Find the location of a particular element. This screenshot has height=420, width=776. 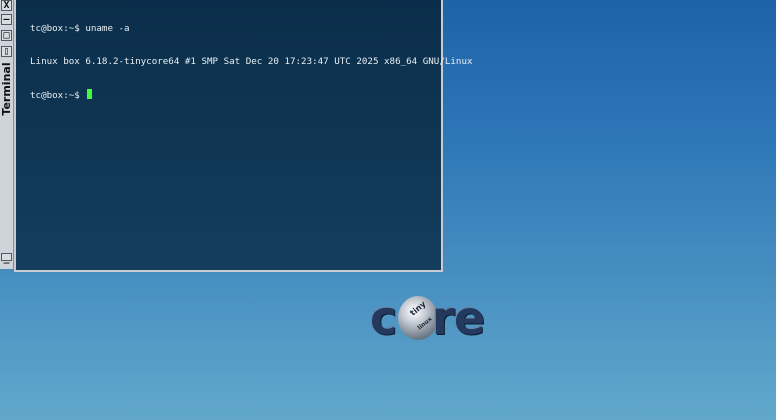

terminal-line: tc@box:~$ uname -a is located at coordinates (80, 28).